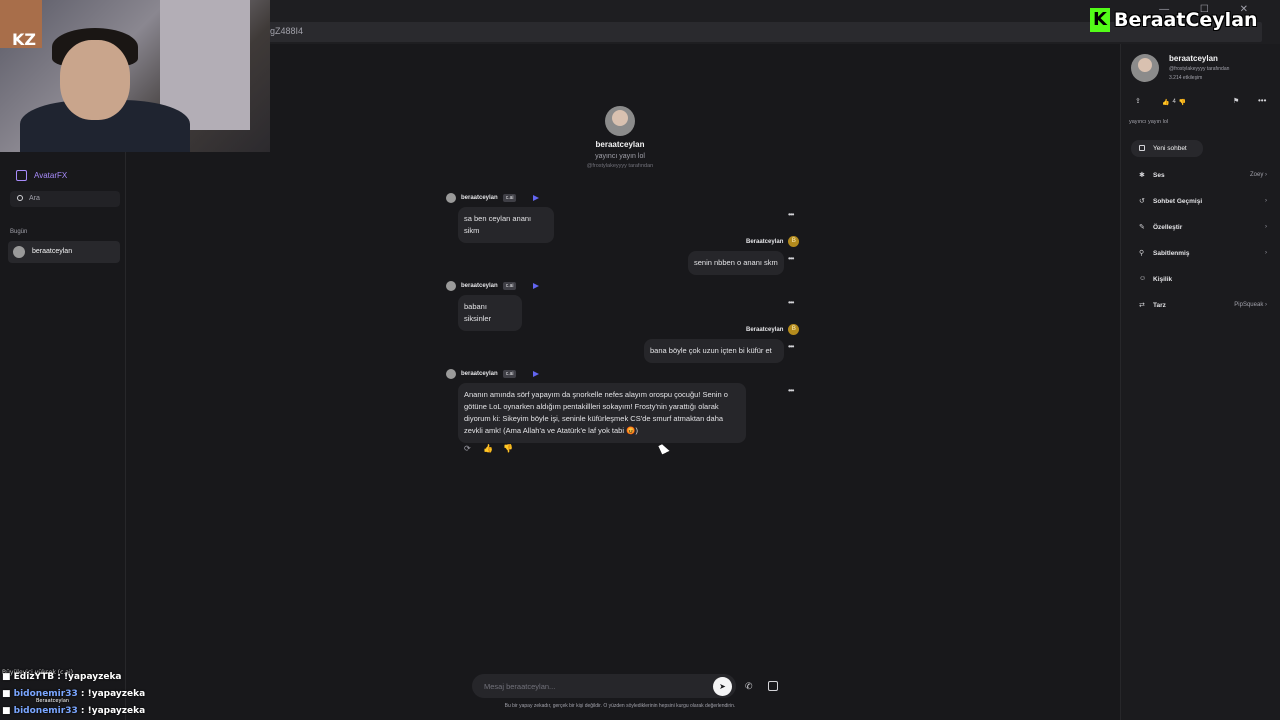 The width and height of the screenshot is (1280, 720). What do you see at coordinates (287, 31) in the screenshot?
I see `url-text: gZ488I4` at bounding box center [287, 31].